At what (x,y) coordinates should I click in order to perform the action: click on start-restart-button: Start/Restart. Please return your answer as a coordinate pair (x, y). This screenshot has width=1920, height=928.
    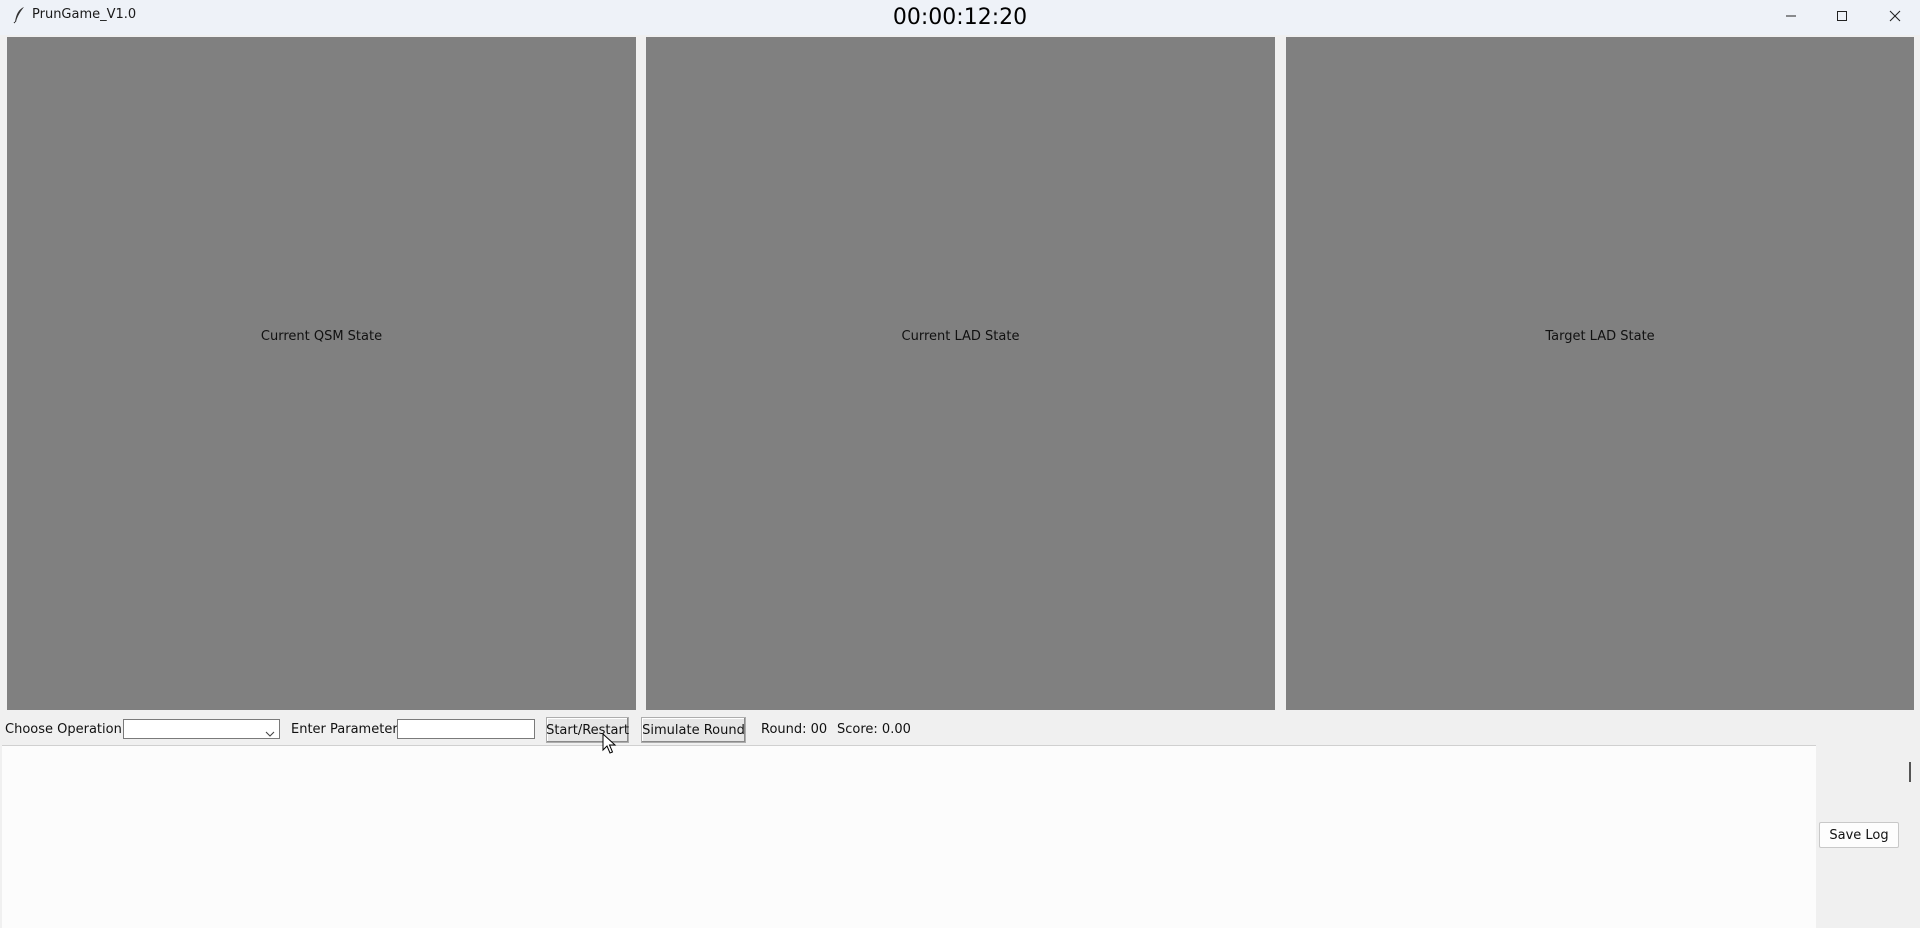
    Looking at the image, I should click on (587, 730).